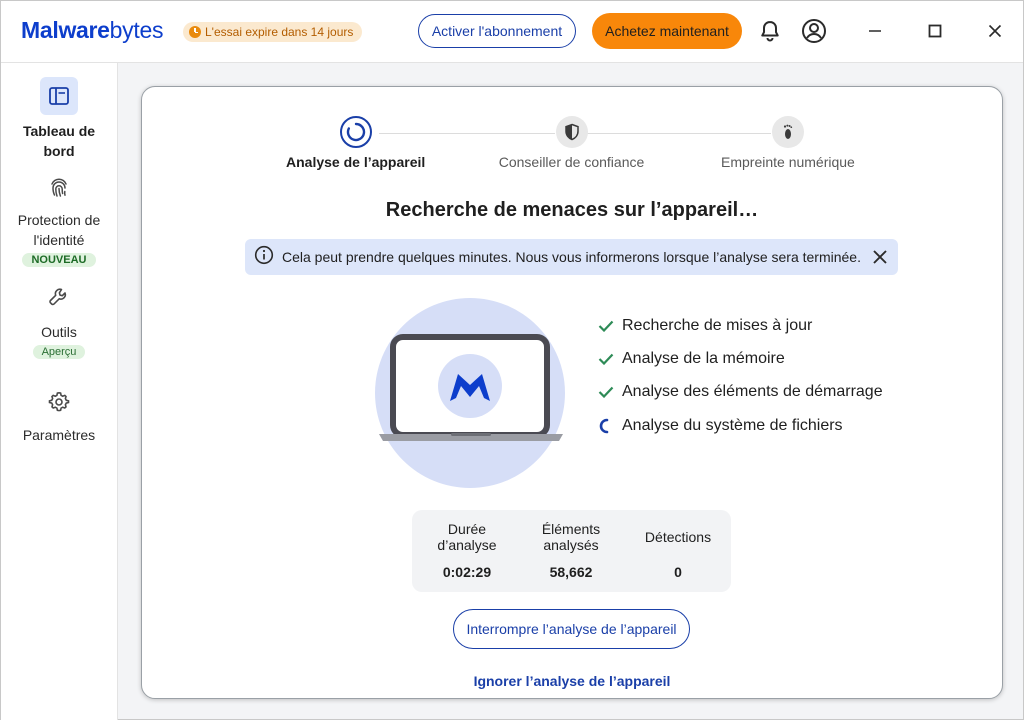  What do you see at coordinates (59, 187) in the screenshot?
I see `fingerprint-icon` at bounding box center [59, 187].